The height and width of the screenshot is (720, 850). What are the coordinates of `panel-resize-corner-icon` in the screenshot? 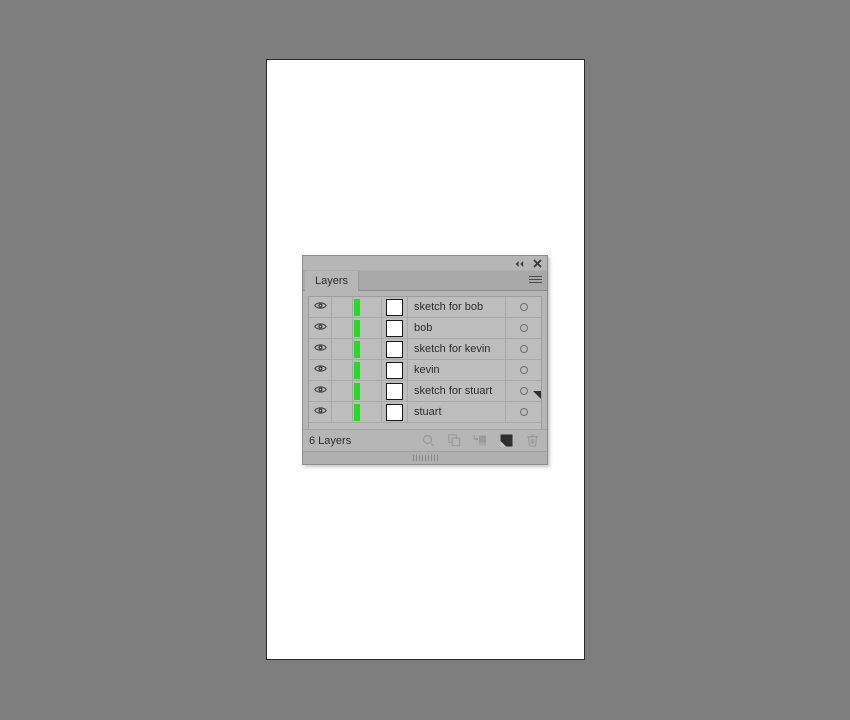 It's located at (537, 395).